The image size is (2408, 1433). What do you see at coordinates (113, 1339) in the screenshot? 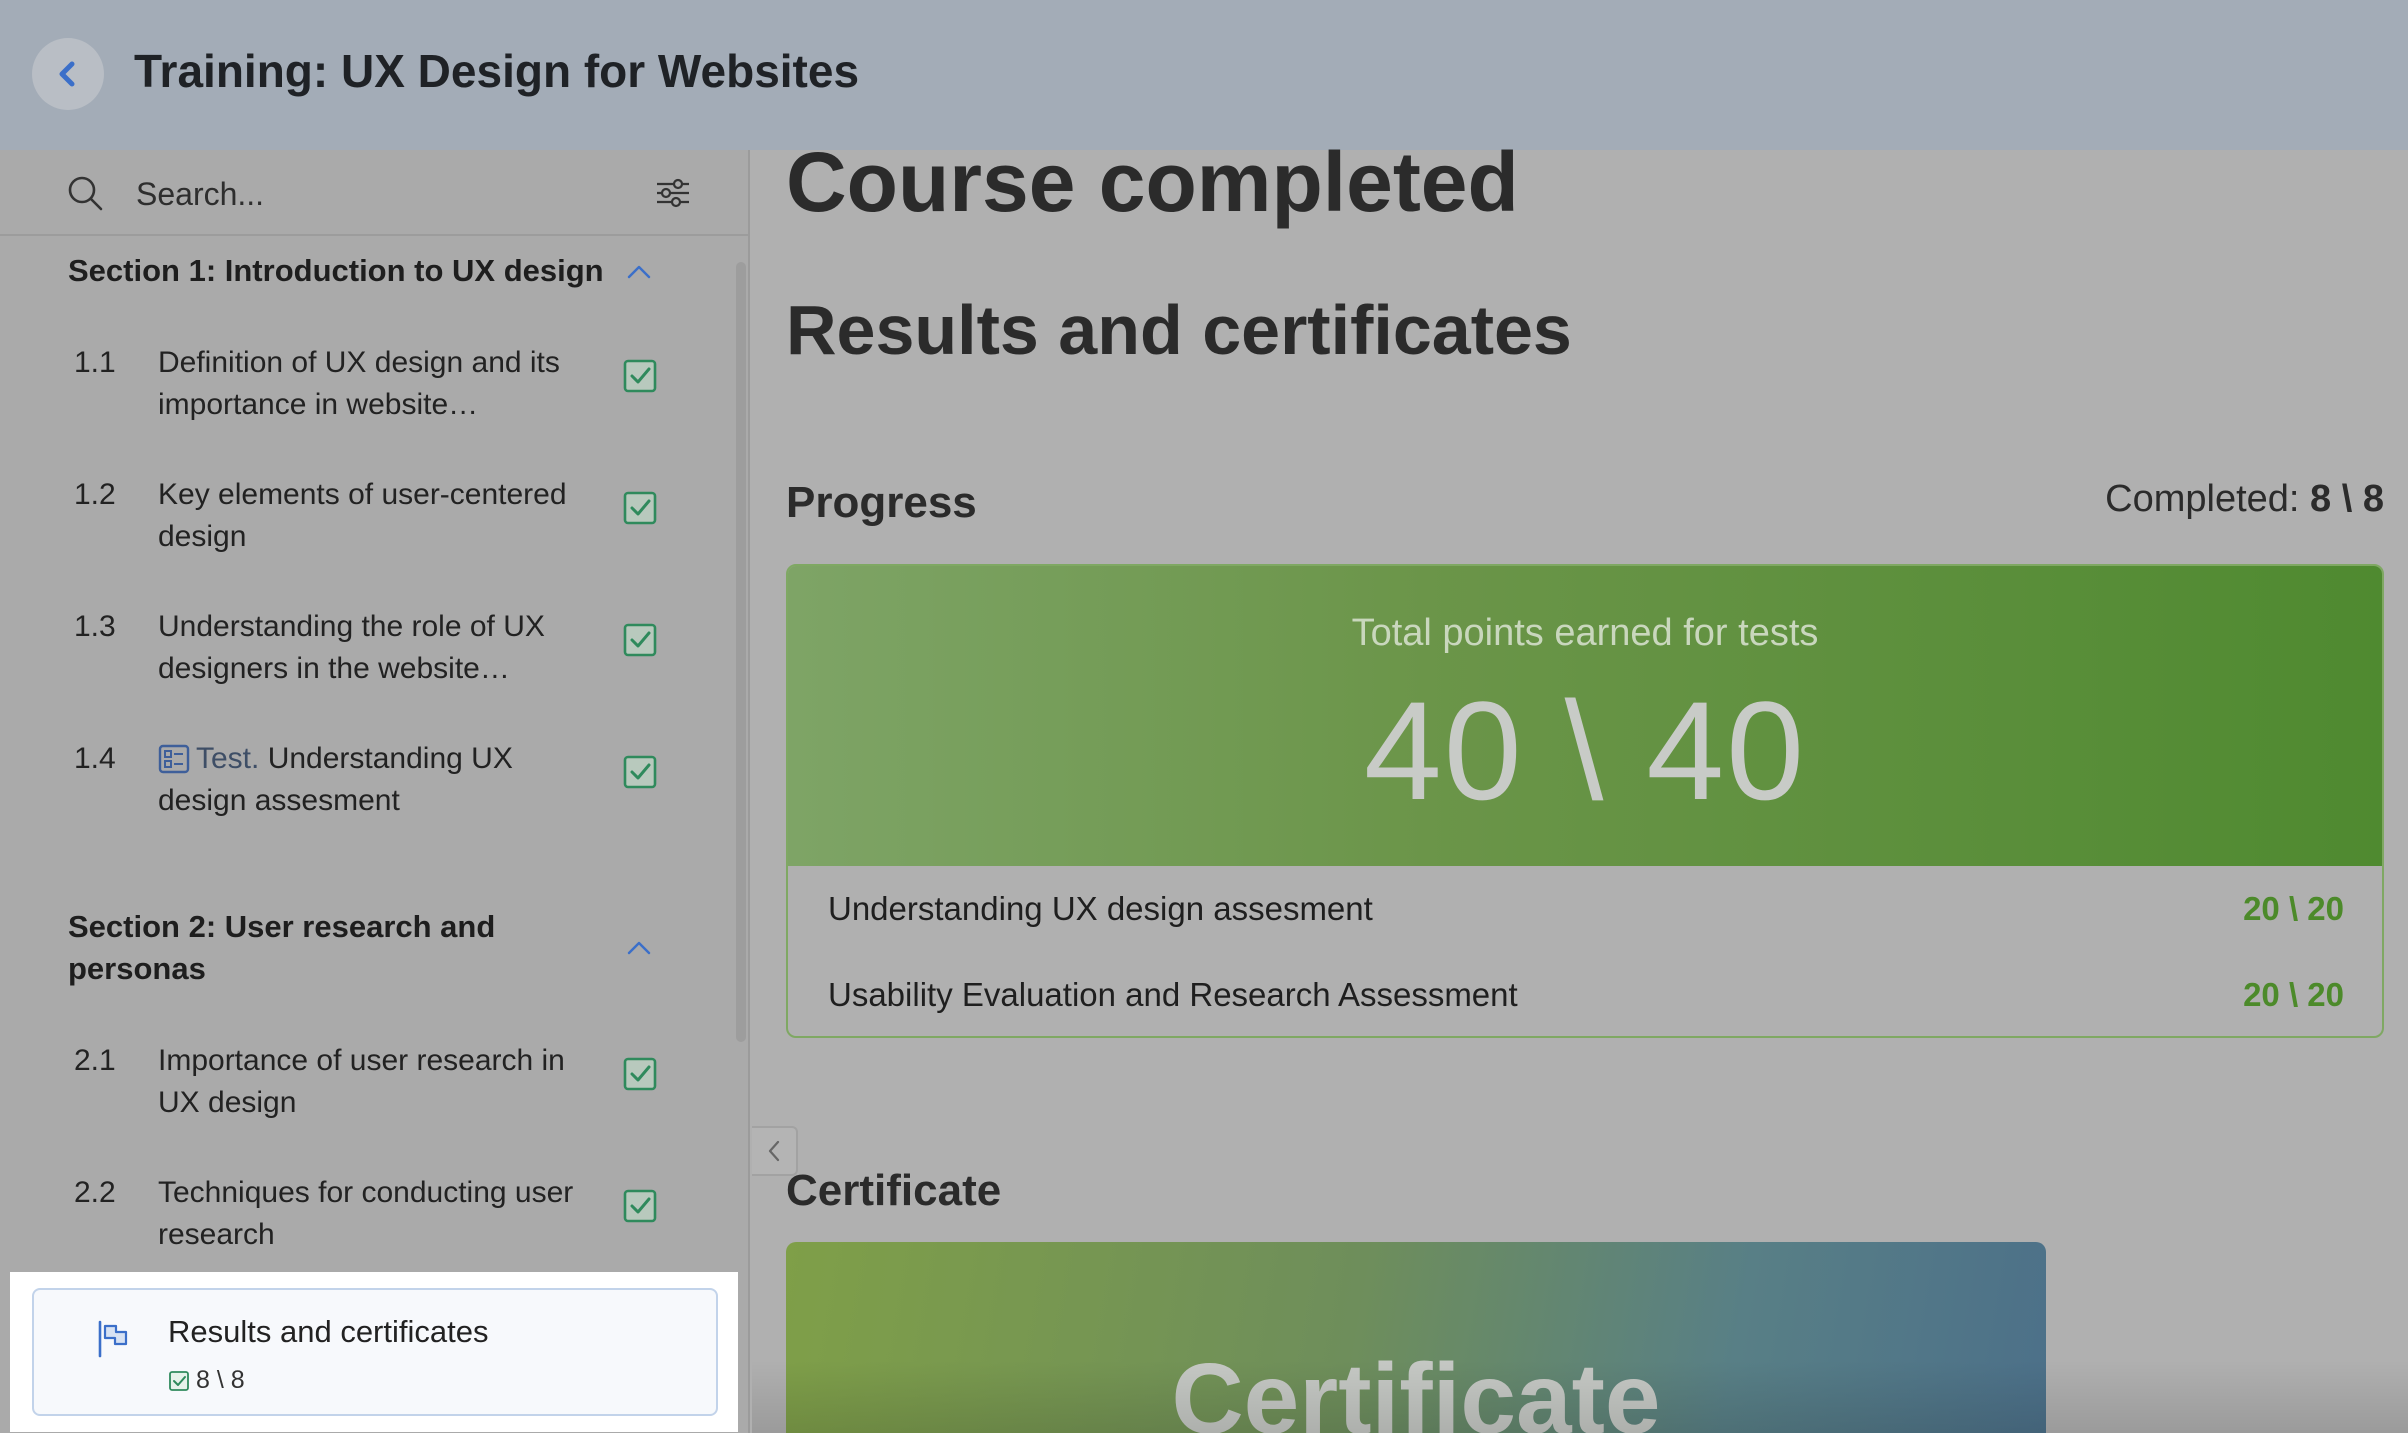
I see `flag-icon` at bounding box center [113, 1339].